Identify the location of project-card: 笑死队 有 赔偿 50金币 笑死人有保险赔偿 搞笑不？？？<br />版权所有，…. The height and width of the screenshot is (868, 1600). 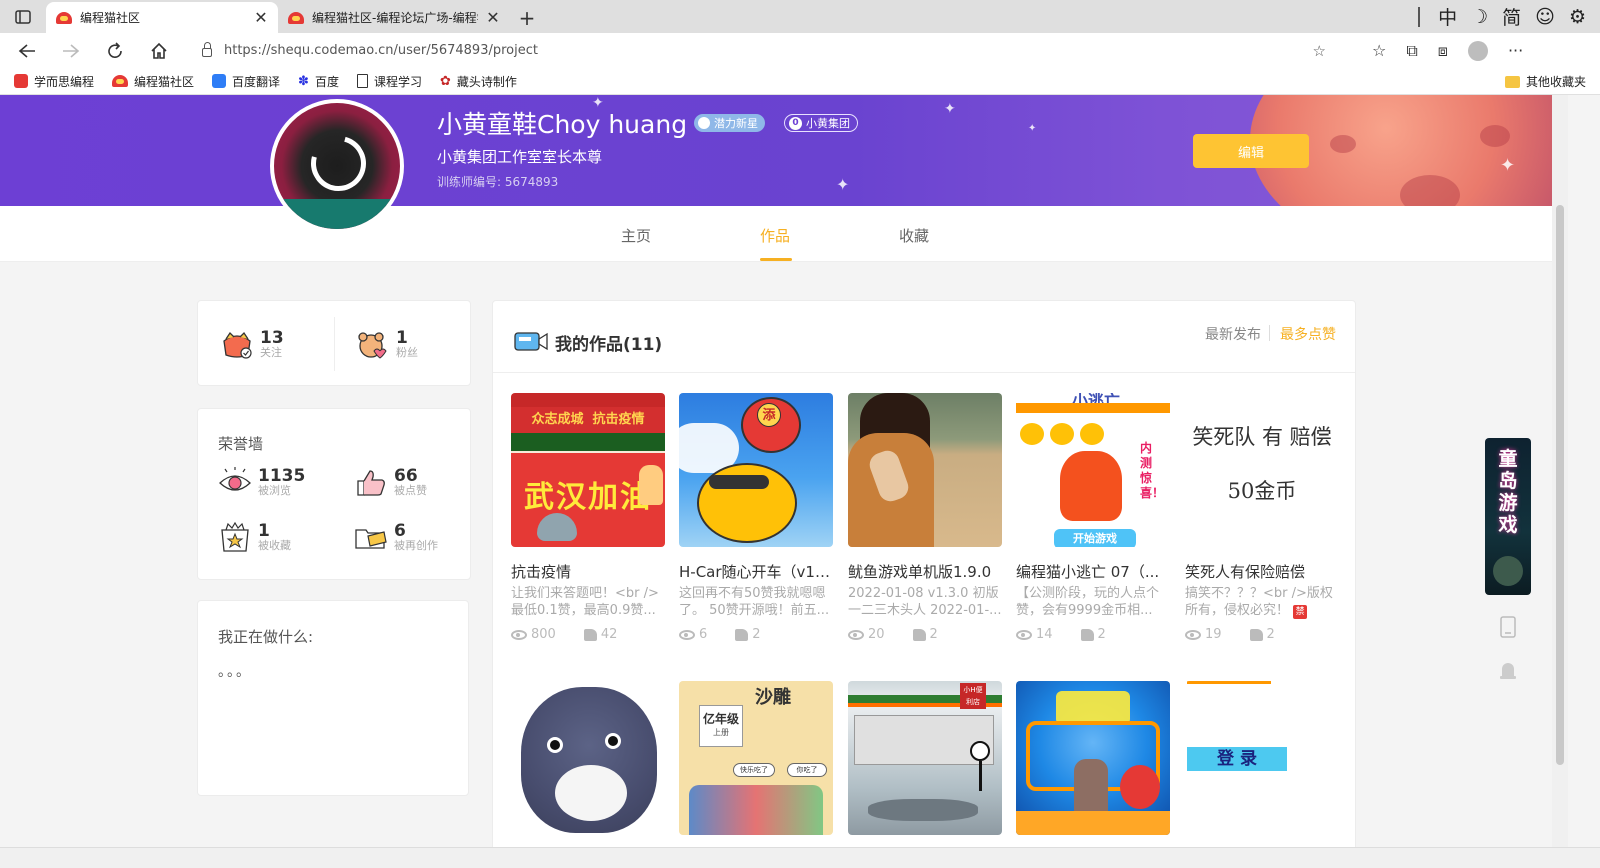
(1262, 517).